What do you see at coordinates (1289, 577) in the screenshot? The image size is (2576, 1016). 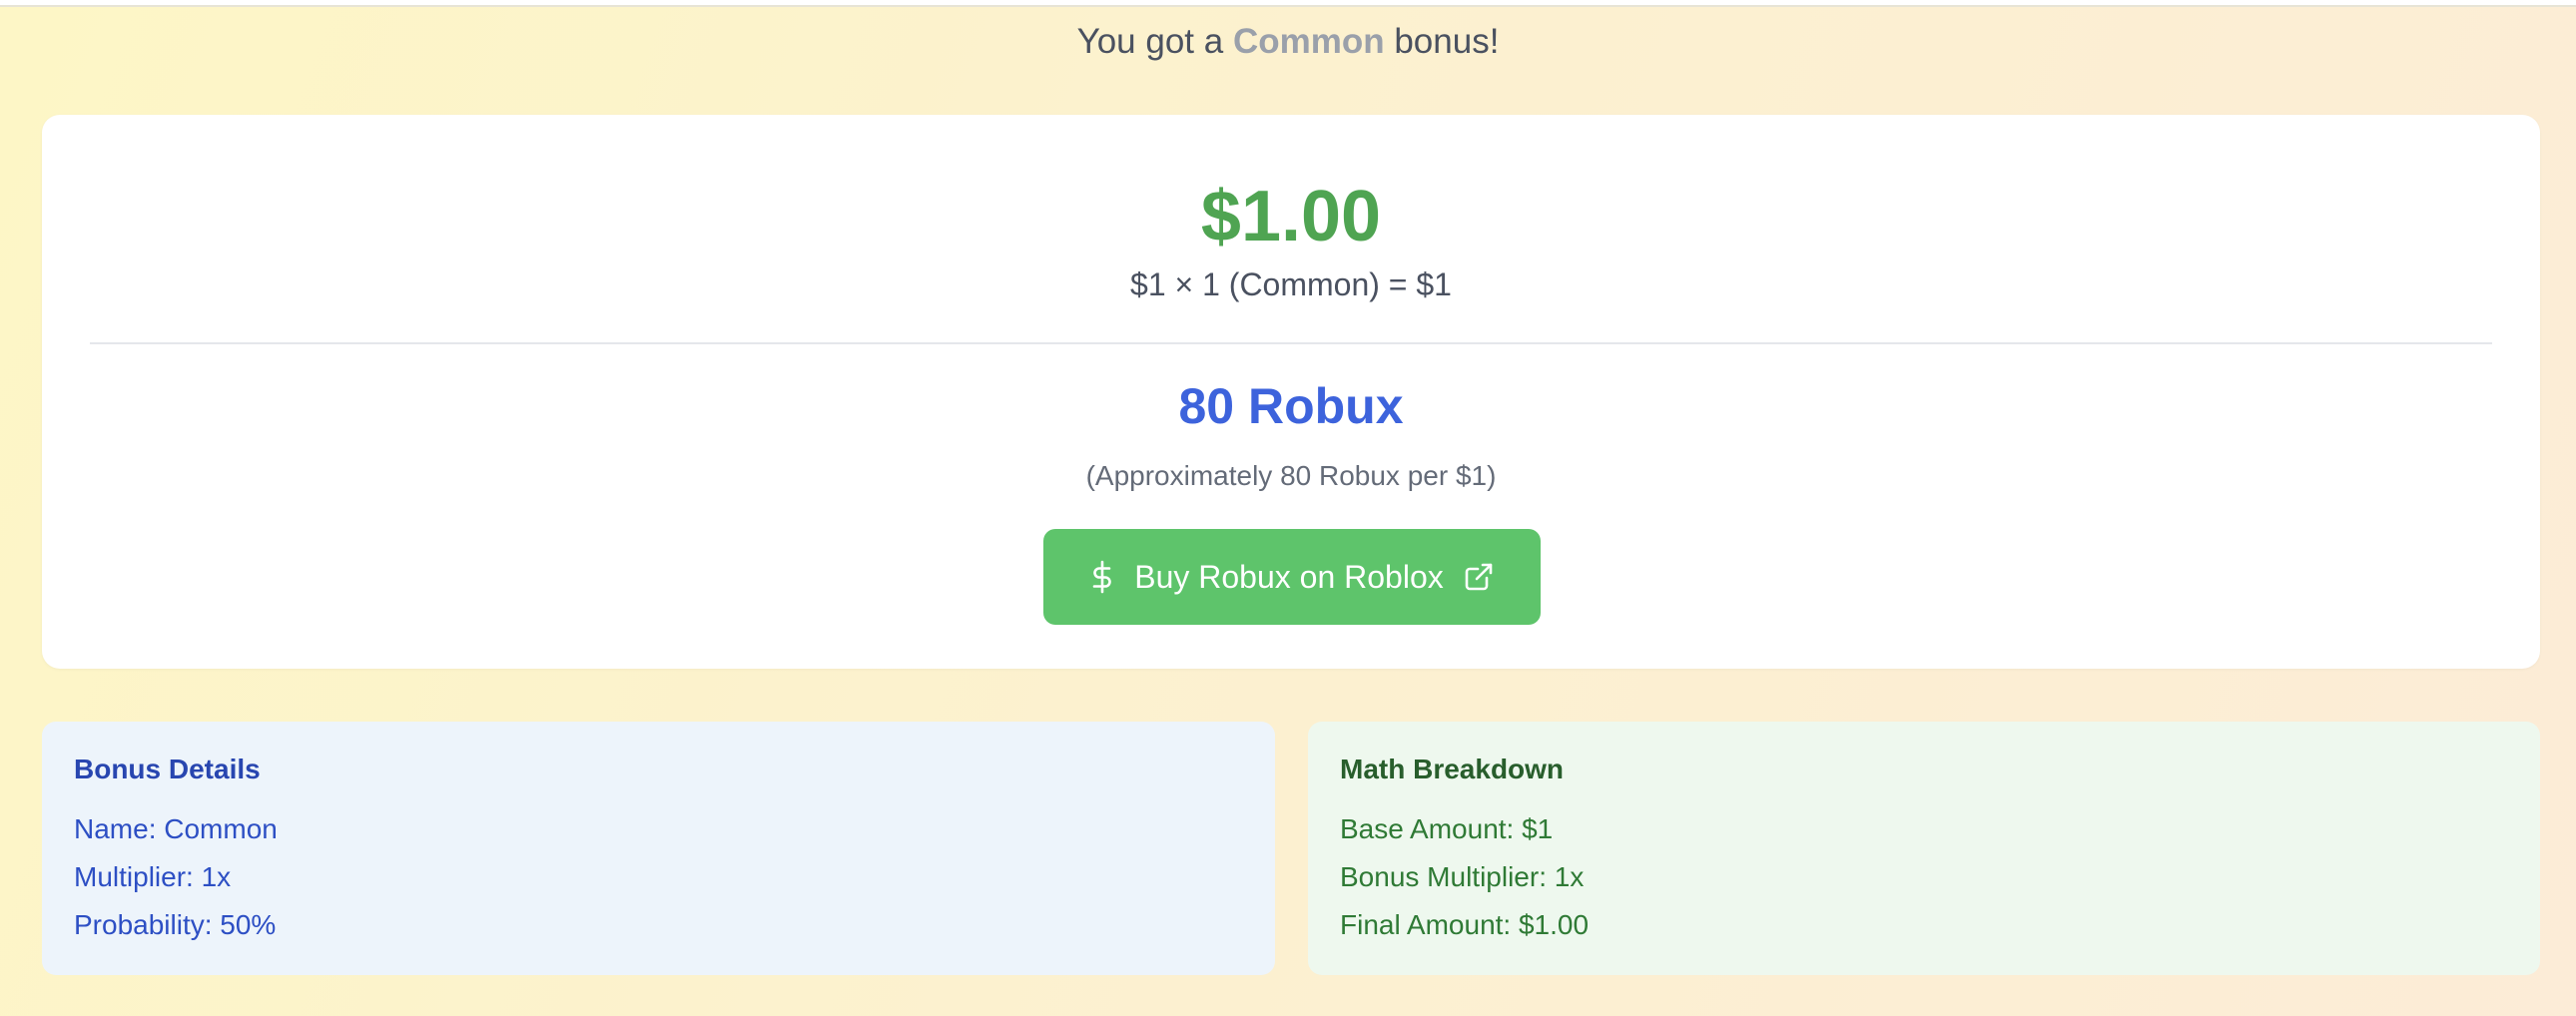 I see `buy-robux-label: Buy Robux on Roblox` at bounding box center [1289, 577].